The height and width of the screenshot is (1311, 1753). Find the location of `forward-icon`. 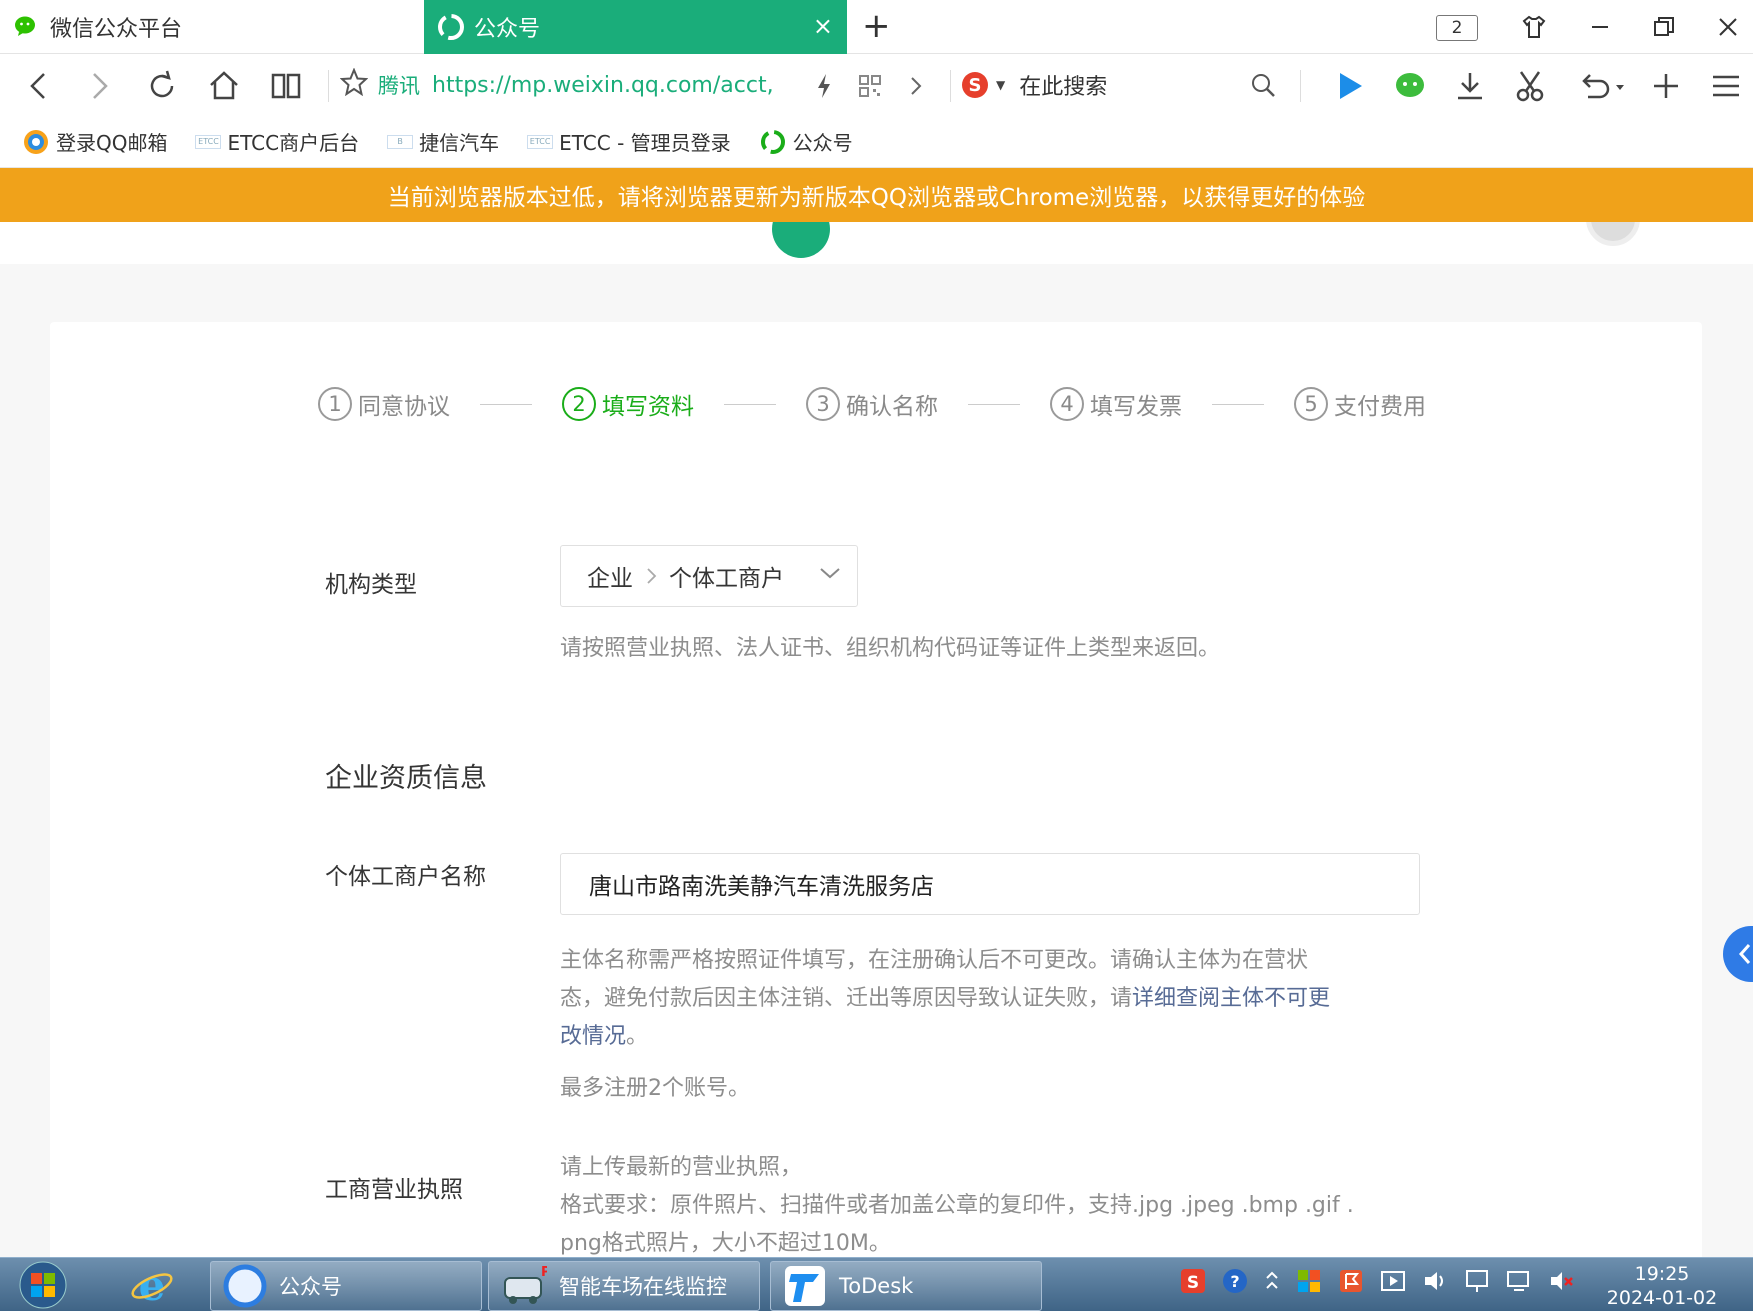

forward-icon is located at coordinates (100, 86).